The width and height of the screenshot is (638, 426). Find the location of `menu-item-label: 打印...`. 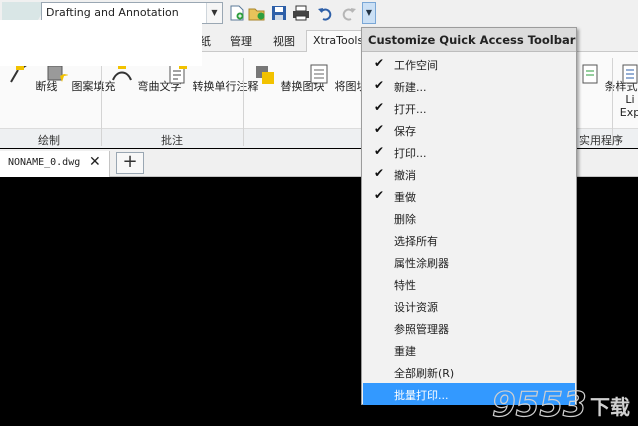

menu-item-label: 打印... is located at coordinates (410, 153).